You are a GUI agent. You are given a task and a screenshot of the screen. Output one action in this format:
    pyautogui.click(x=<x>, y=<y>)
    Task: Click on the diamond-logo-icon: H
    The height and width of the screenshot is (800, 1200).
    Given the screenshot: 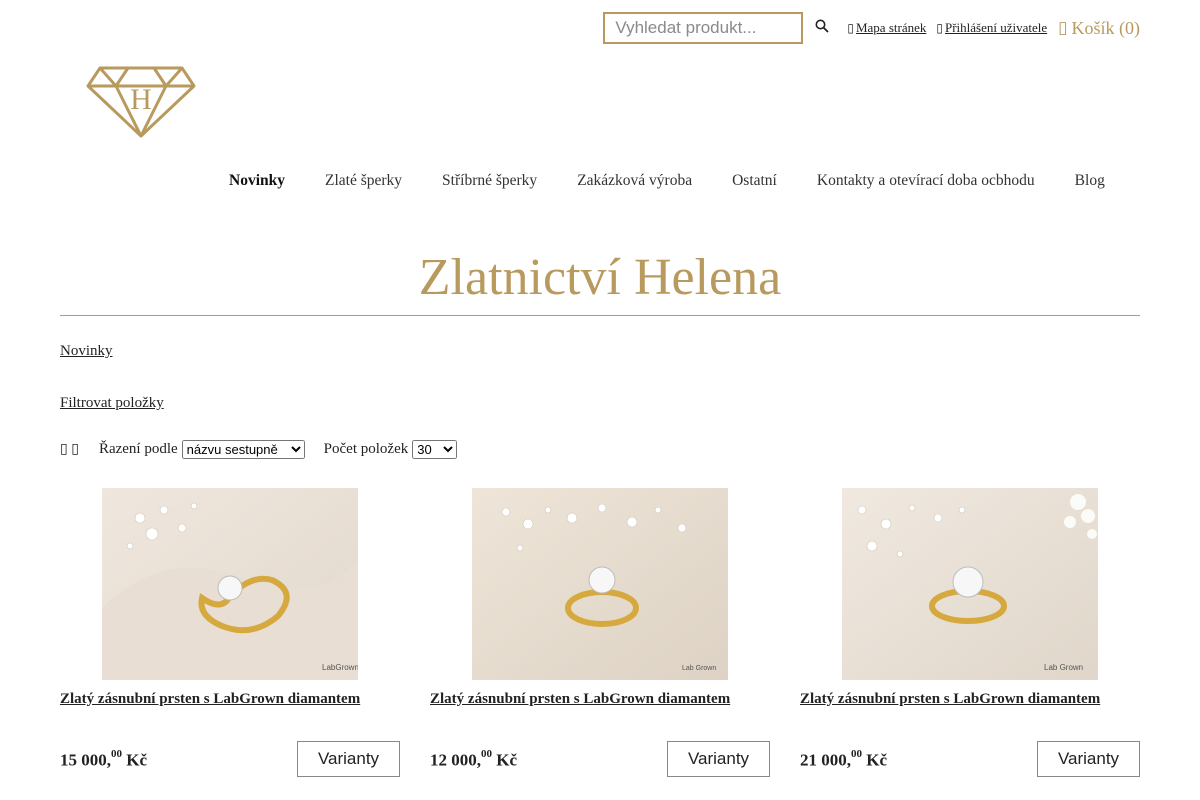 What is the action you would take?
    pyautogui.click(x=141, y=102)
    